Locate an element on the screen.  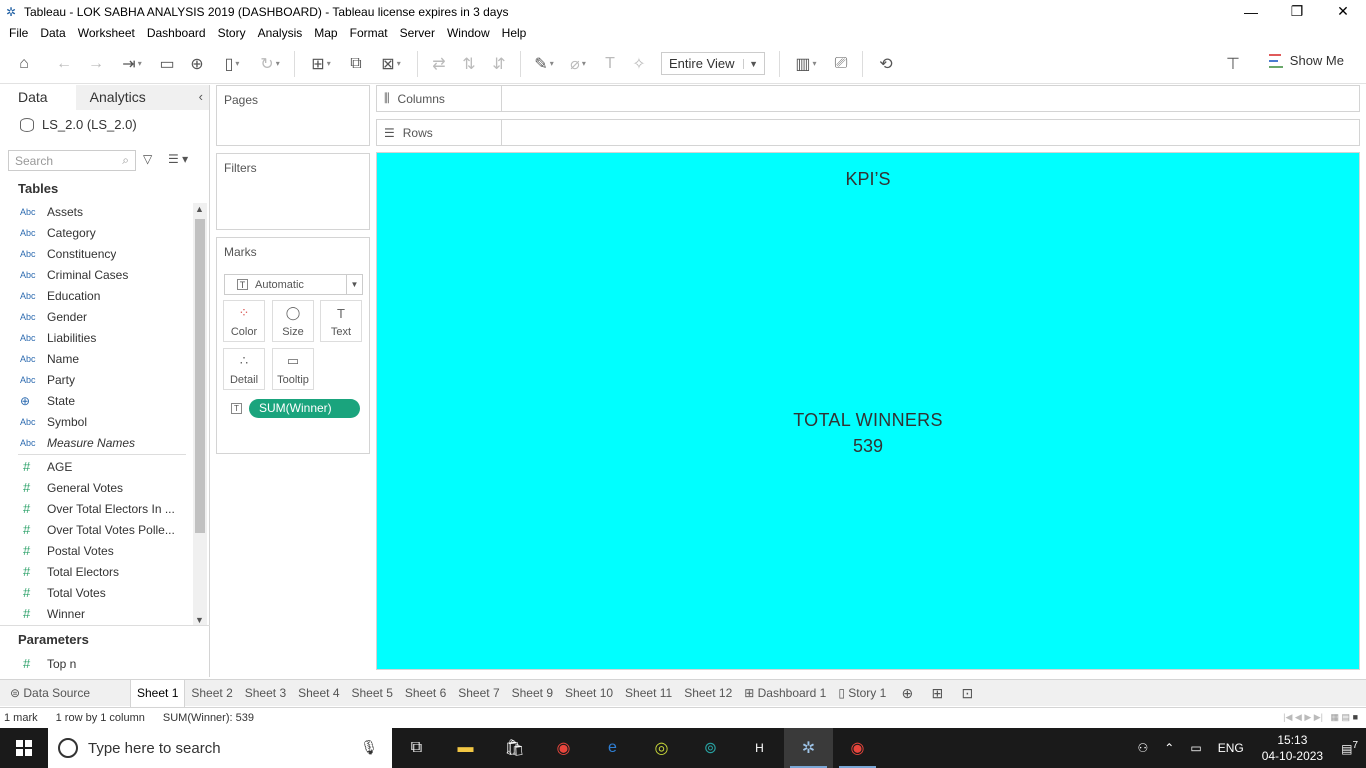
field-name: Abc Name is located at coordinates (96, 358).